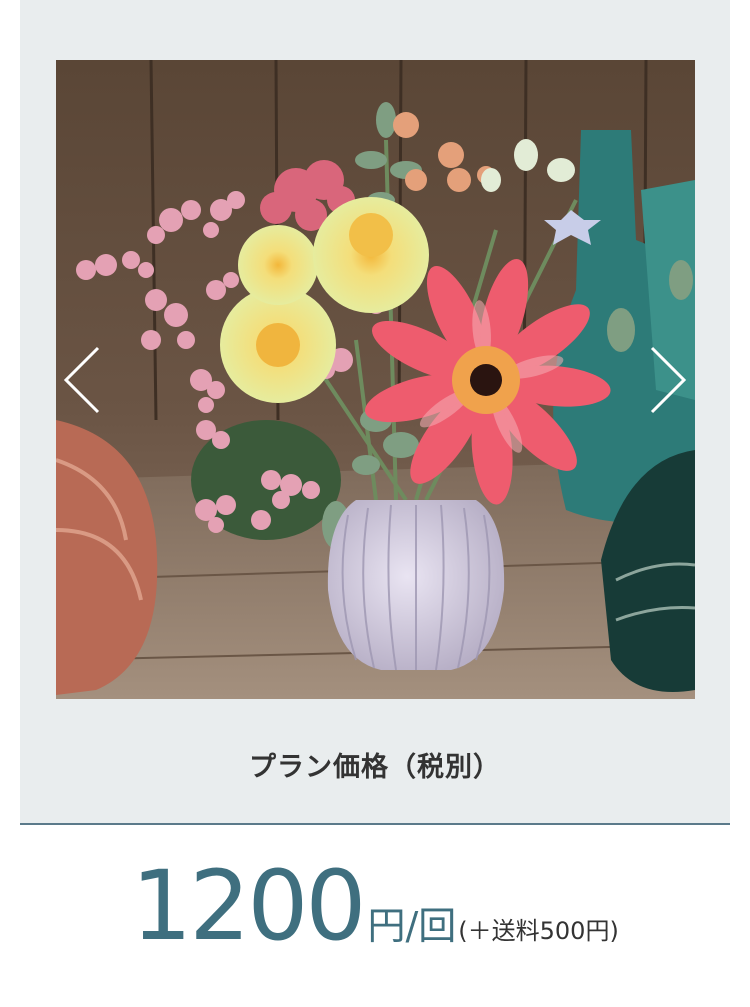 This screenshot has width=750, height=1007. I want to click on price-display: 1200 円/回 (＋送料500円), so click(375, 906).